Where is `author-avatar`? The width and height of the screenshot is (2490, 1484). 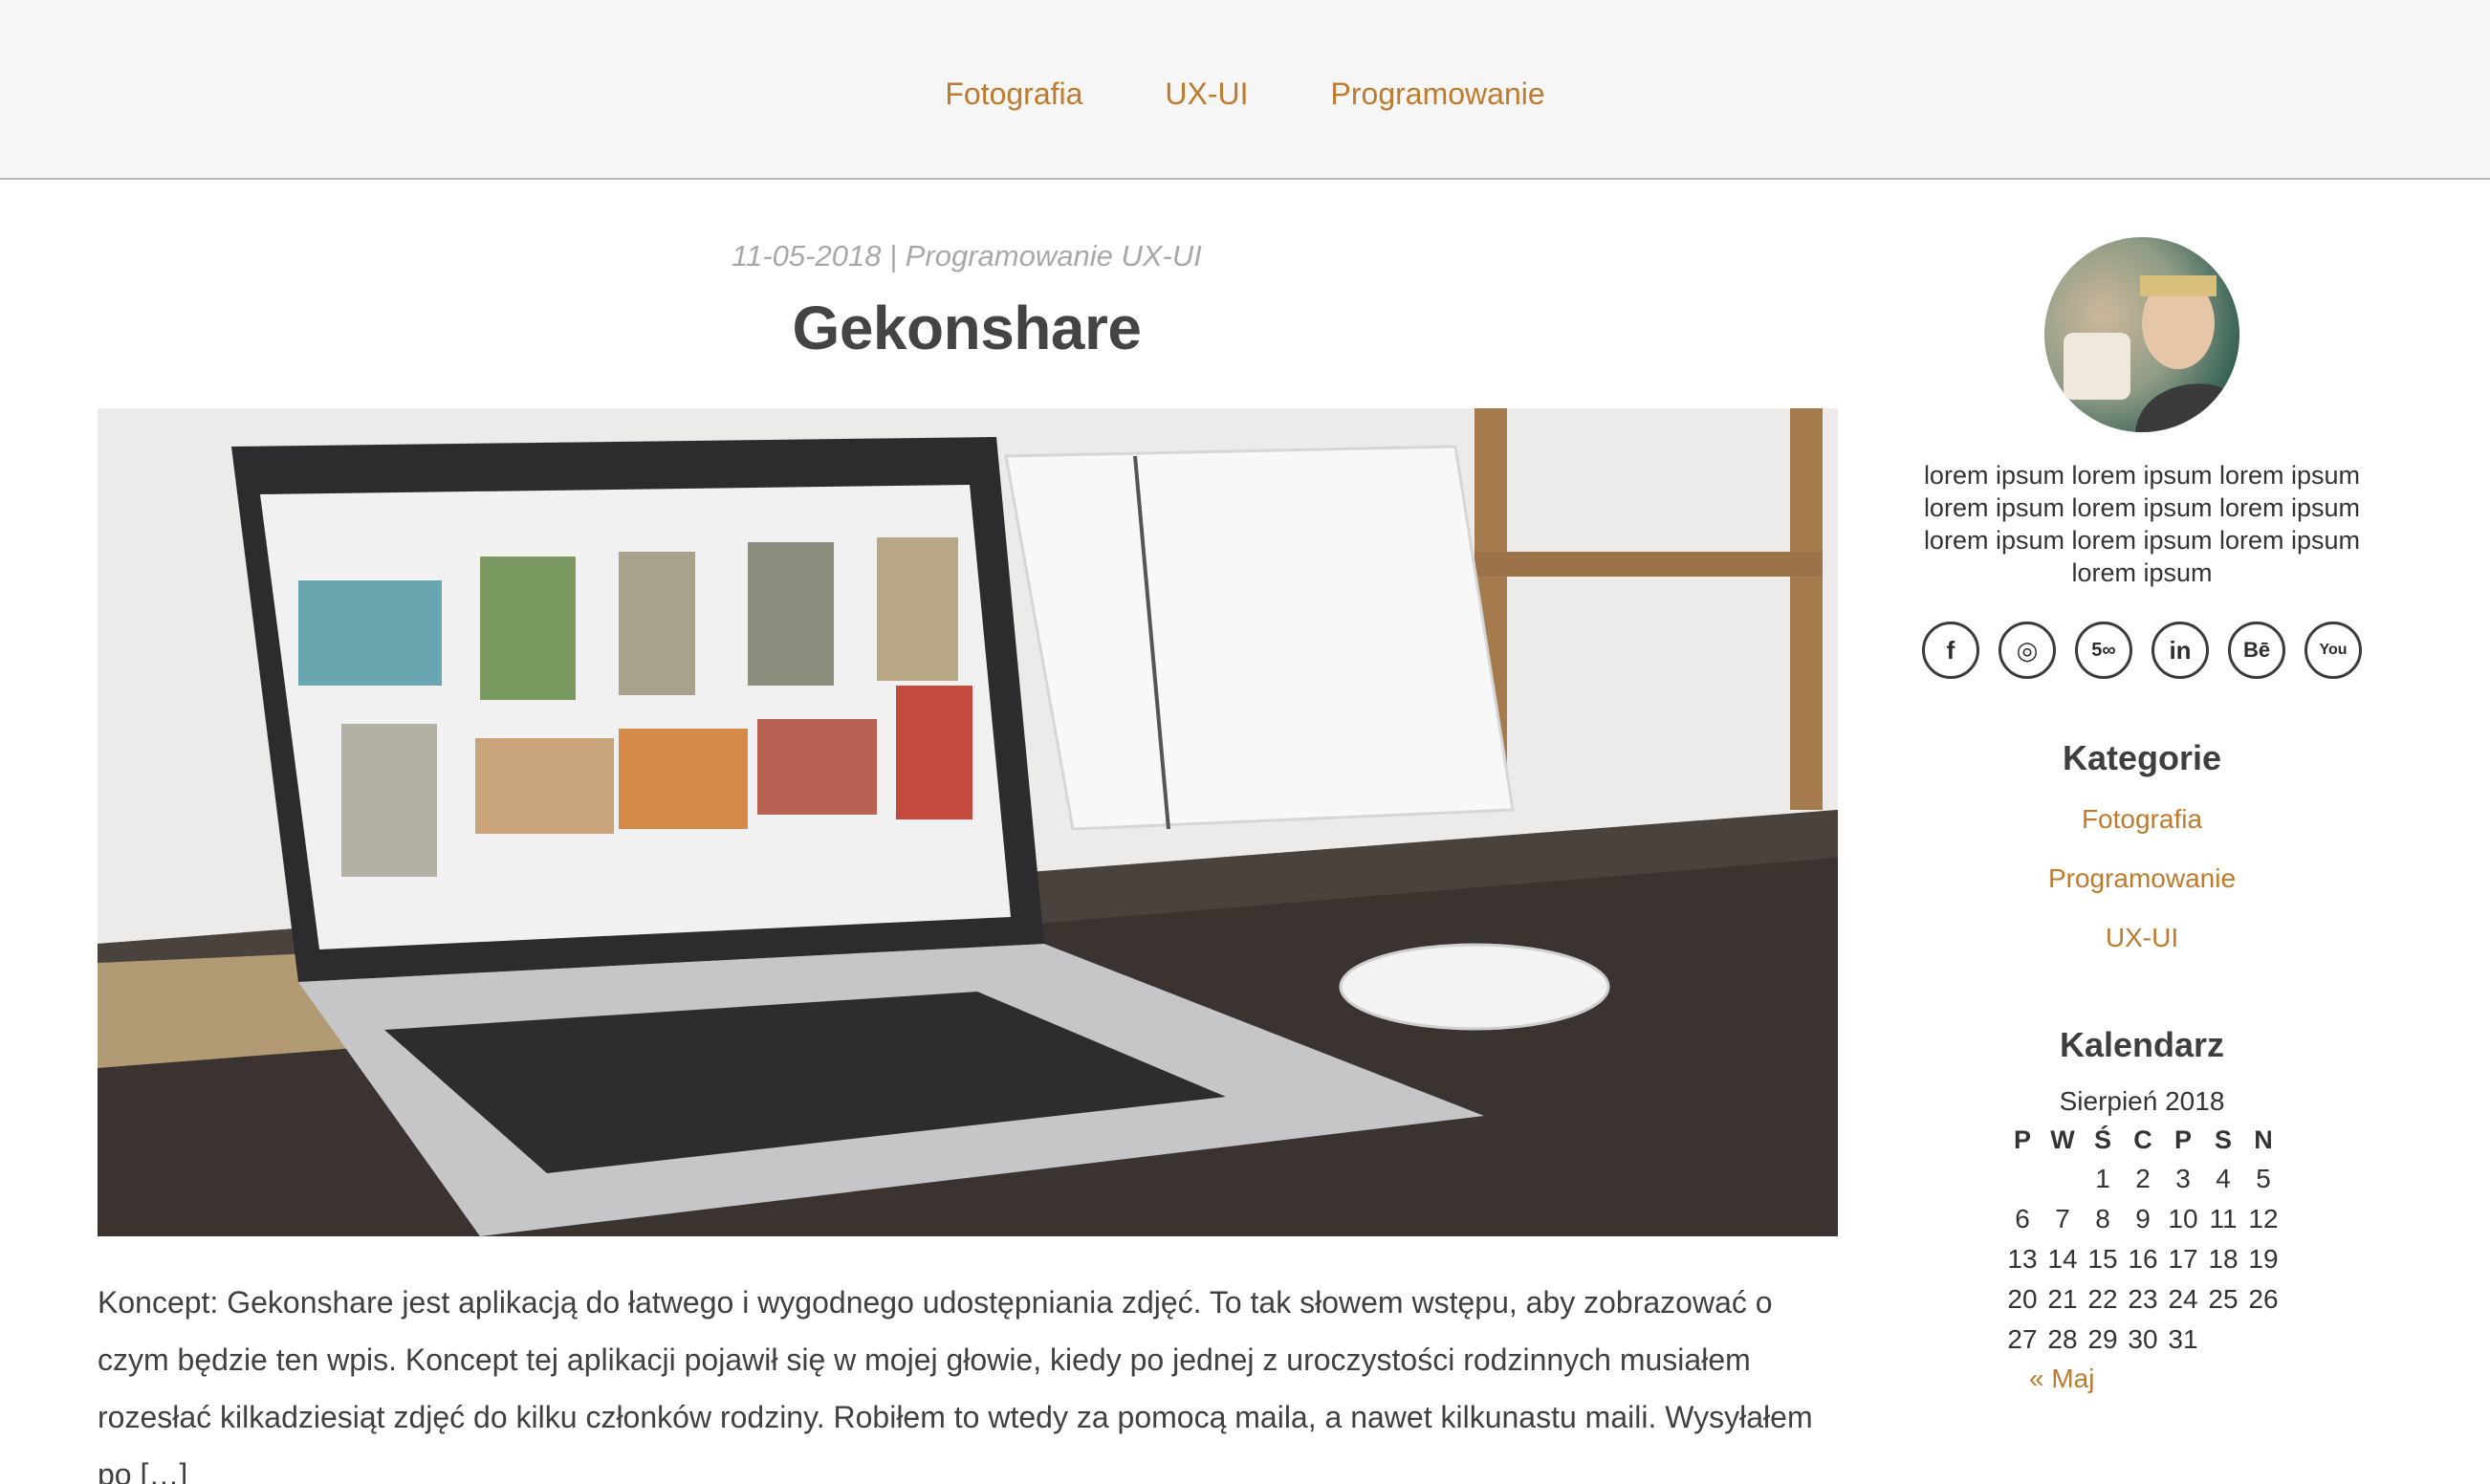
author-avatar is located at coordinates (2141, 334).